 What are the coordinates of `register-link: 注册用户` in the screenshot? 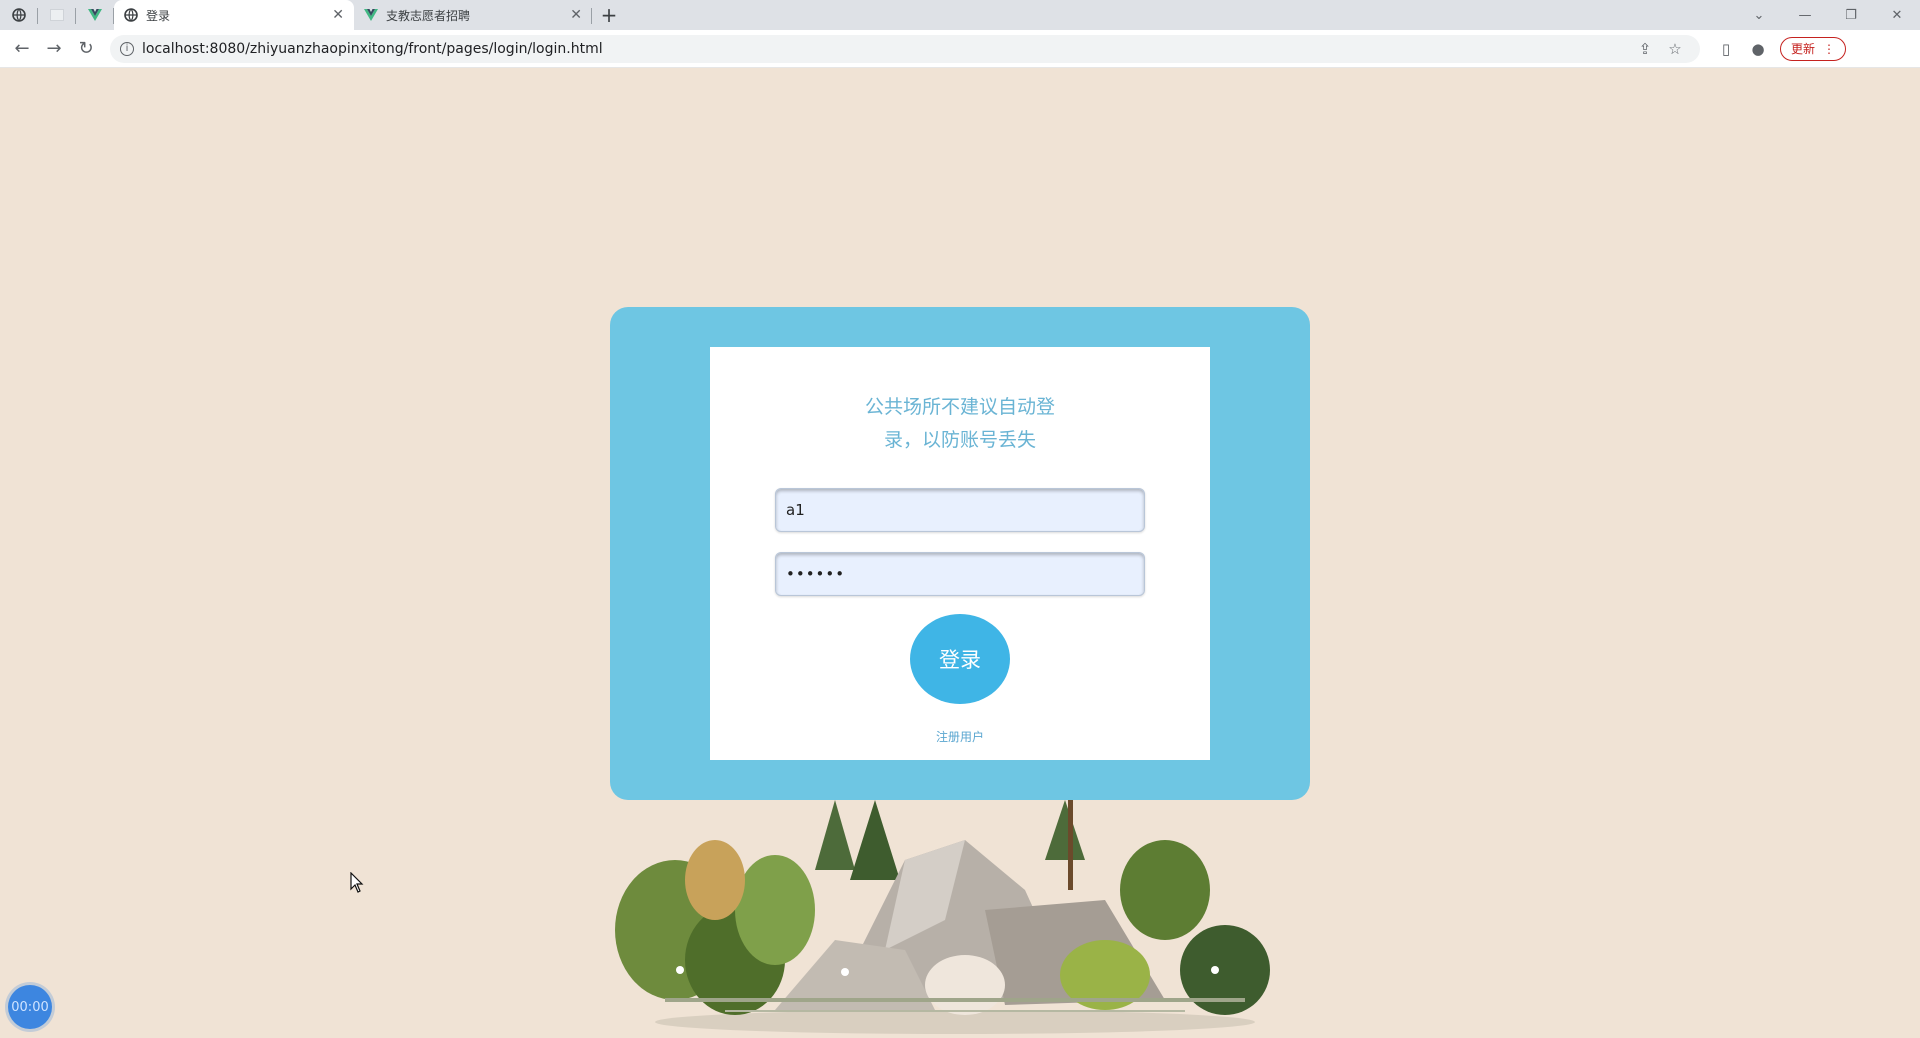 It's located at (960, 736).